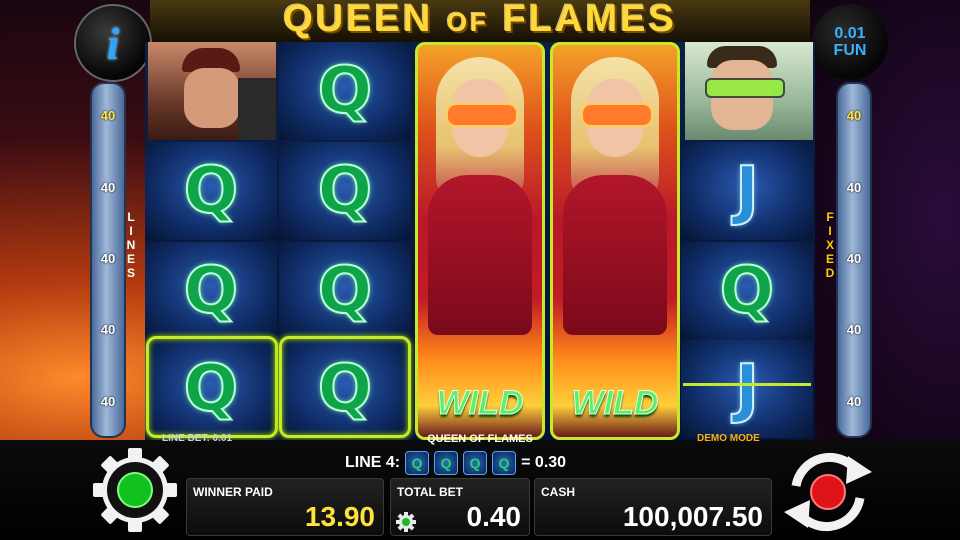 This screenshot has width=960, height=540. I want to click on winner-paid-value: 13.90, so click(339, 516).